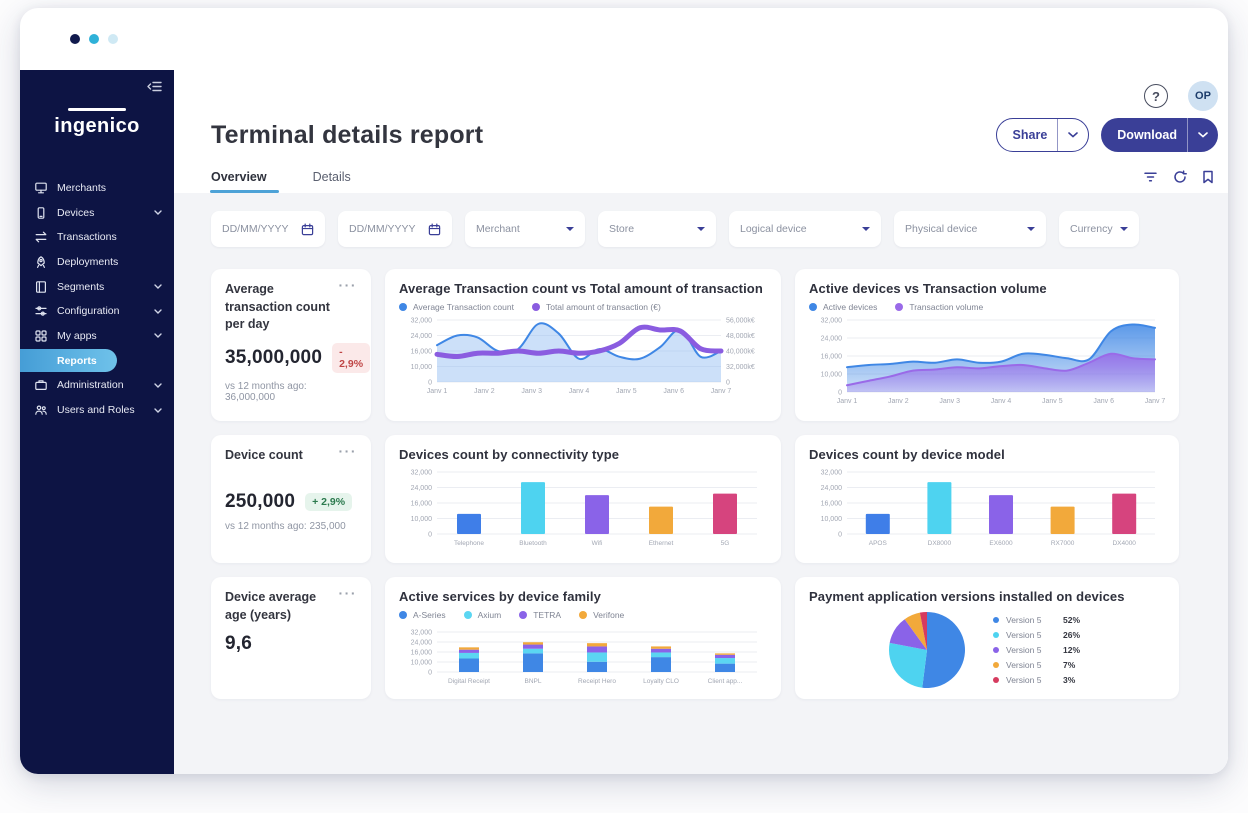 The width and height of the screenshot is (1248, 813). I want to click on svg-text: Bluetooth, so click(533, 543).